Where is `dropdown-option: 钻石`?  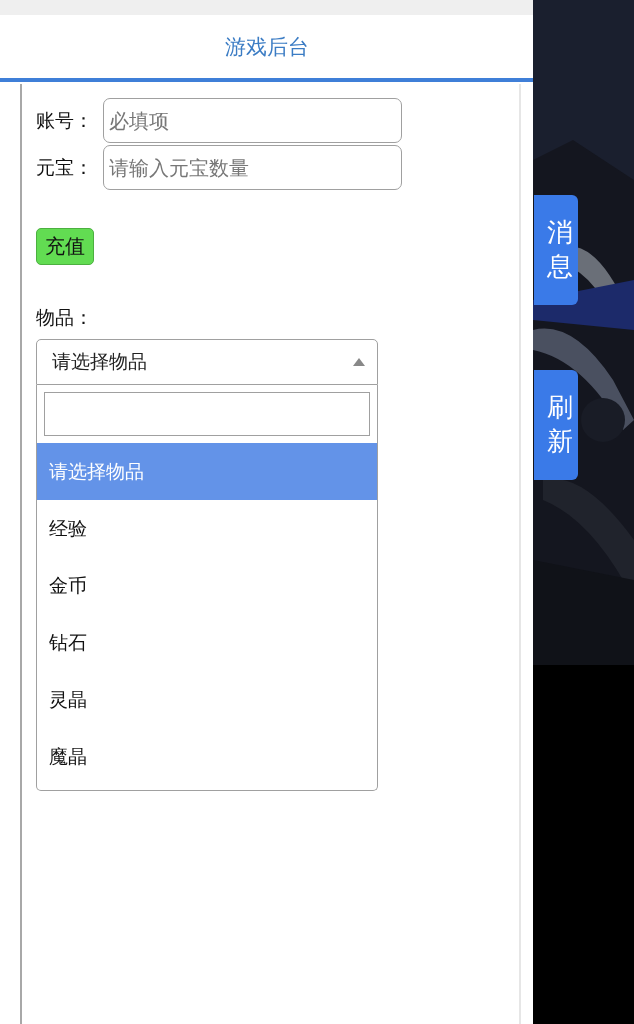
dropdown-option: 钻石 is located at coordinates (207, 642).